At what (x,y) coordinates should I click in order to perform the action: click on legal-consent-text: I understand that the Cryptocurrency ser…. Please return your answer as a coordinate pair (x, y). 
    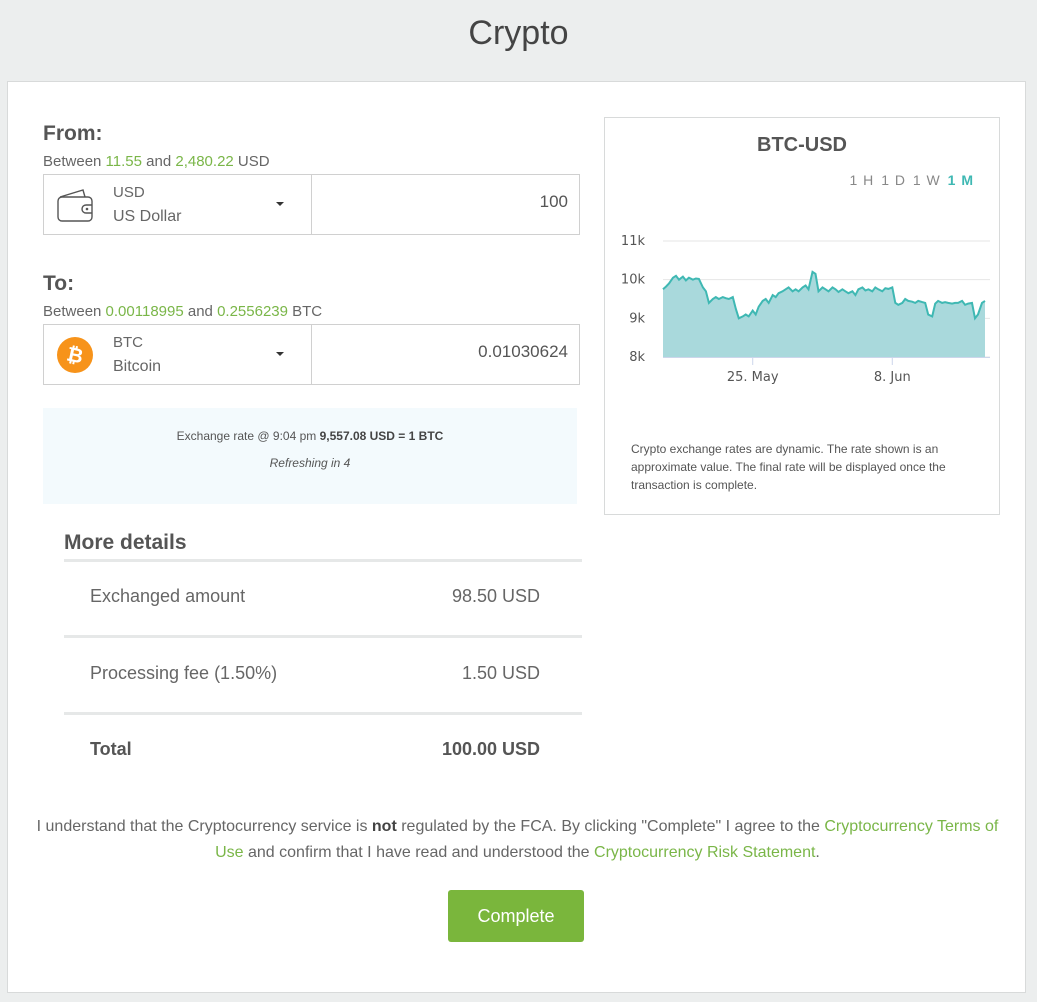
    Looking at the image, I should click on (517, 840).